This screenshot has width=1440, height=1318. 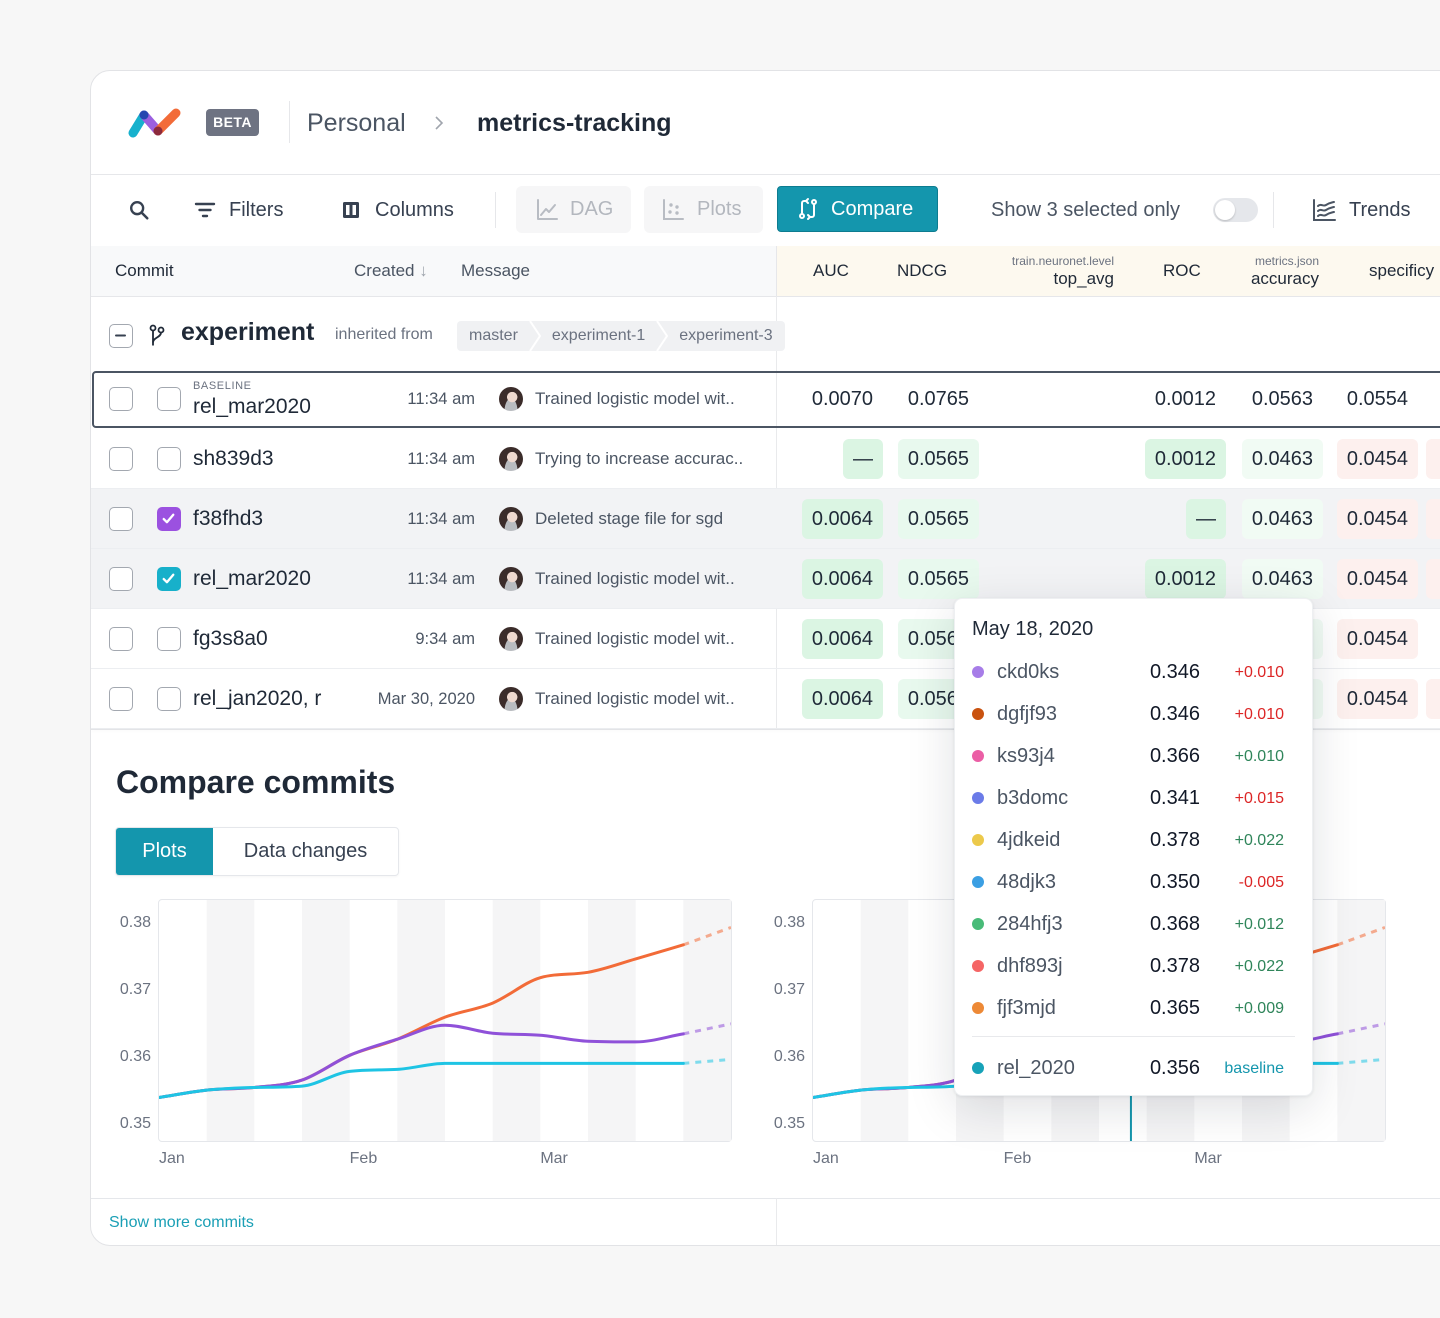 What do you see at coordinates (1034, 279) in the screenshot?
I see `column-header-top-avg: top_avg` at bounding box center [1034, 279].